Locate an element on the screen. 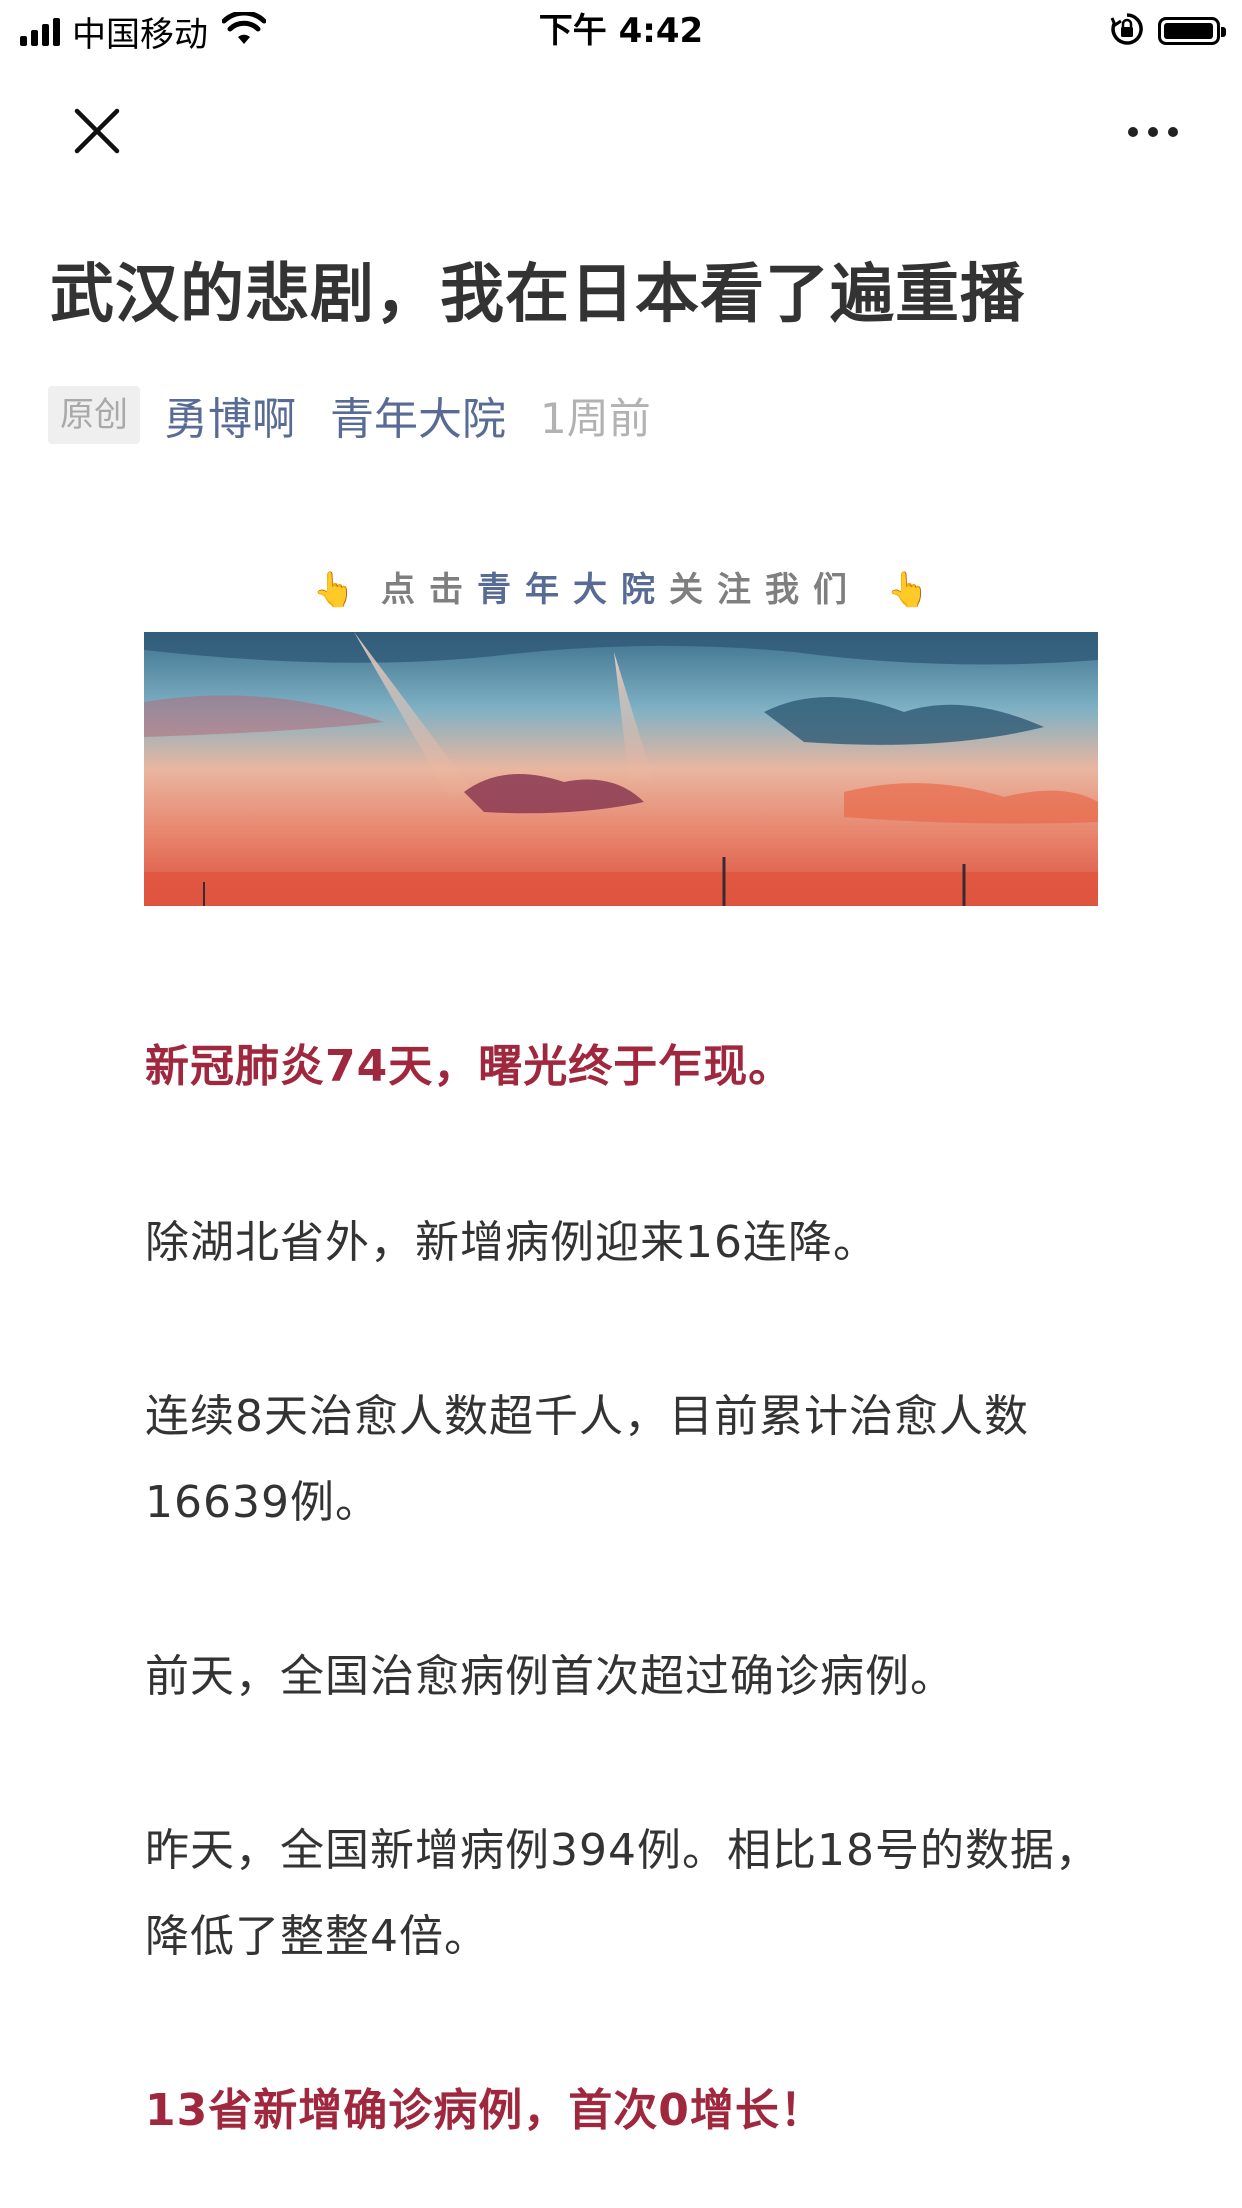 The image size is (1242, 2208). follow-brand: 青年大院 is located at coordinates (573, 590).